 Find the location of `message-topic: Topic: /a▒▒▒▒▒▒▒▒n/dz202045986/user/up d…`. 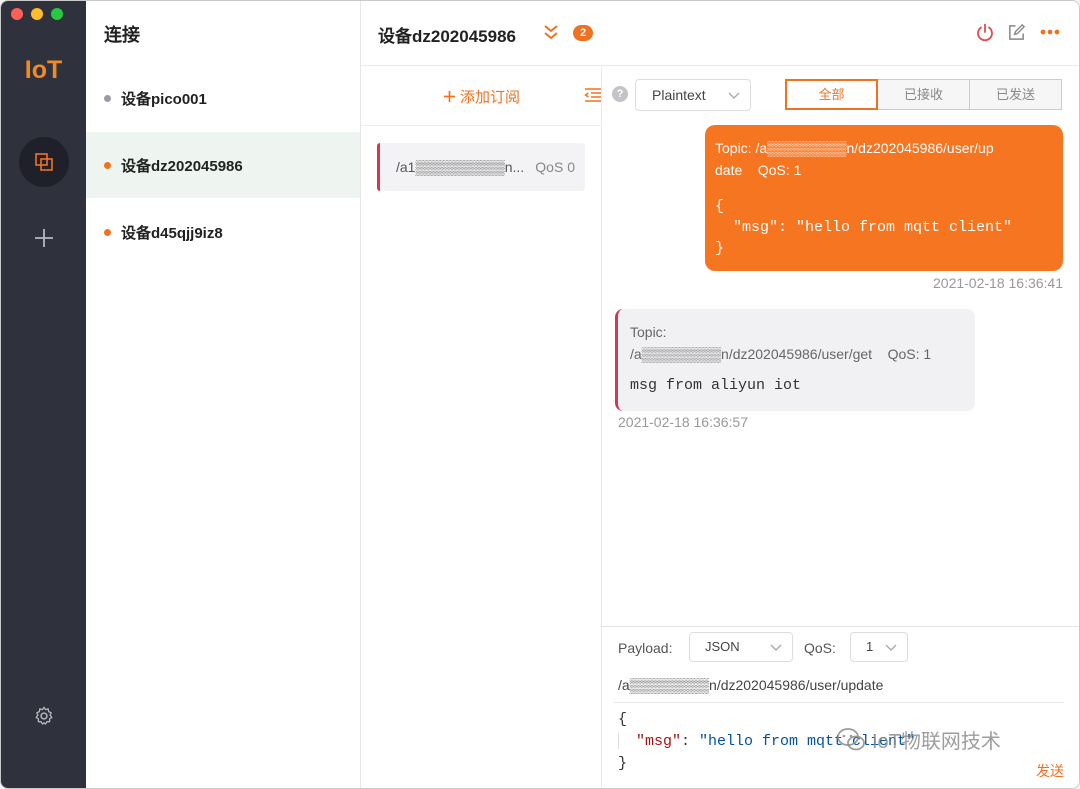

message-topic: Topic: /a▒▒▒▒▒▒▒▒n/dz202045986/user/up d… is located at coordinates (854, 159).